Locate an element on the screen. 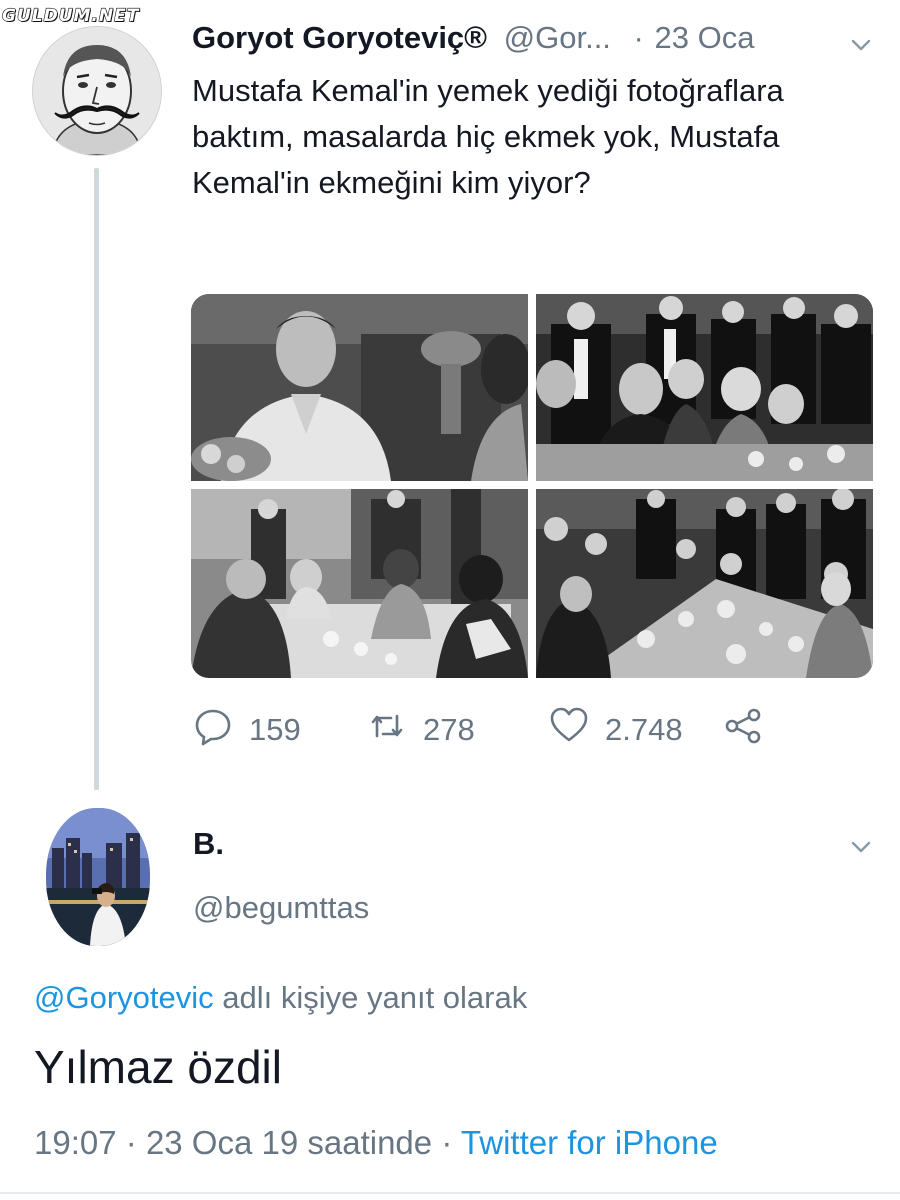  divider is located at coordinates (450, 1193).